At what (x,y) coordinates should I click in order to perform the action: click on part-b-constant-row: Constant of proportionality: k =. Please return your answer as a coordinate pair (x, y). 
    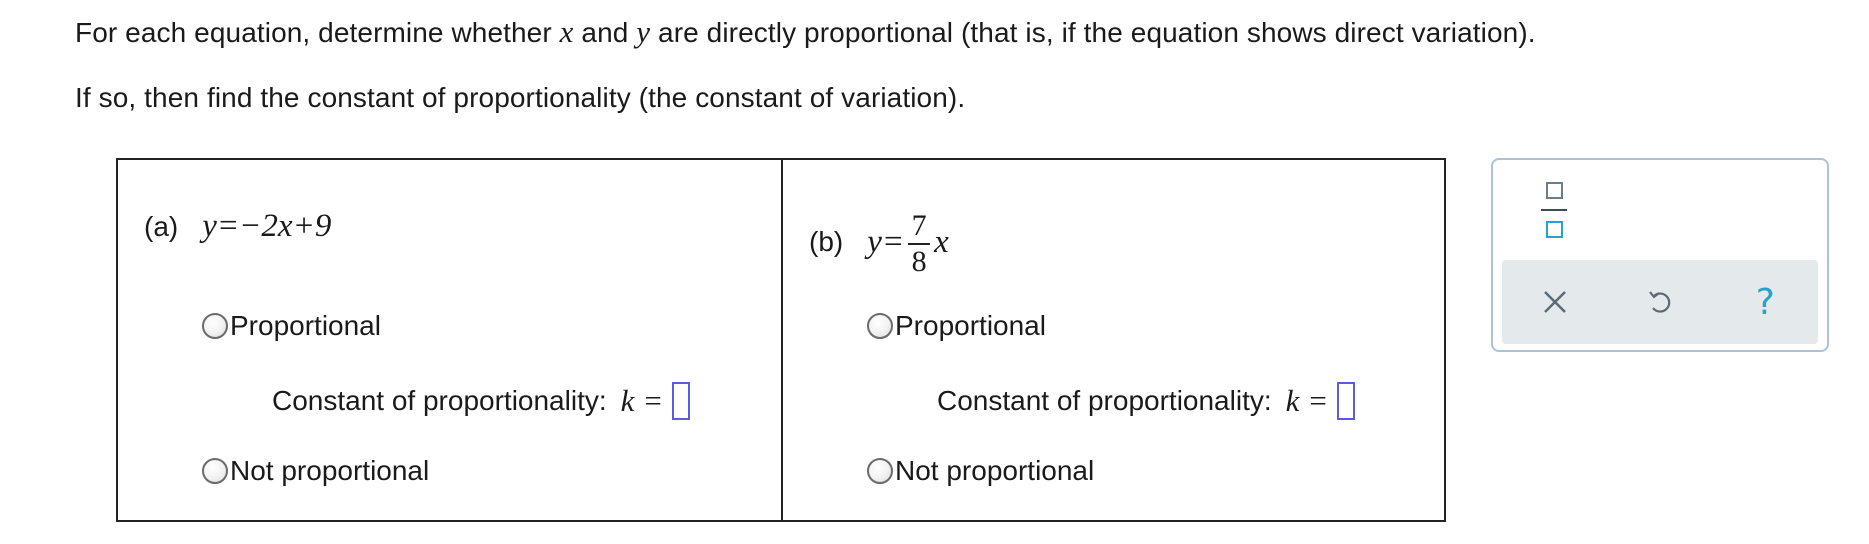
    Looking at the image, I should click on (1146, 401).